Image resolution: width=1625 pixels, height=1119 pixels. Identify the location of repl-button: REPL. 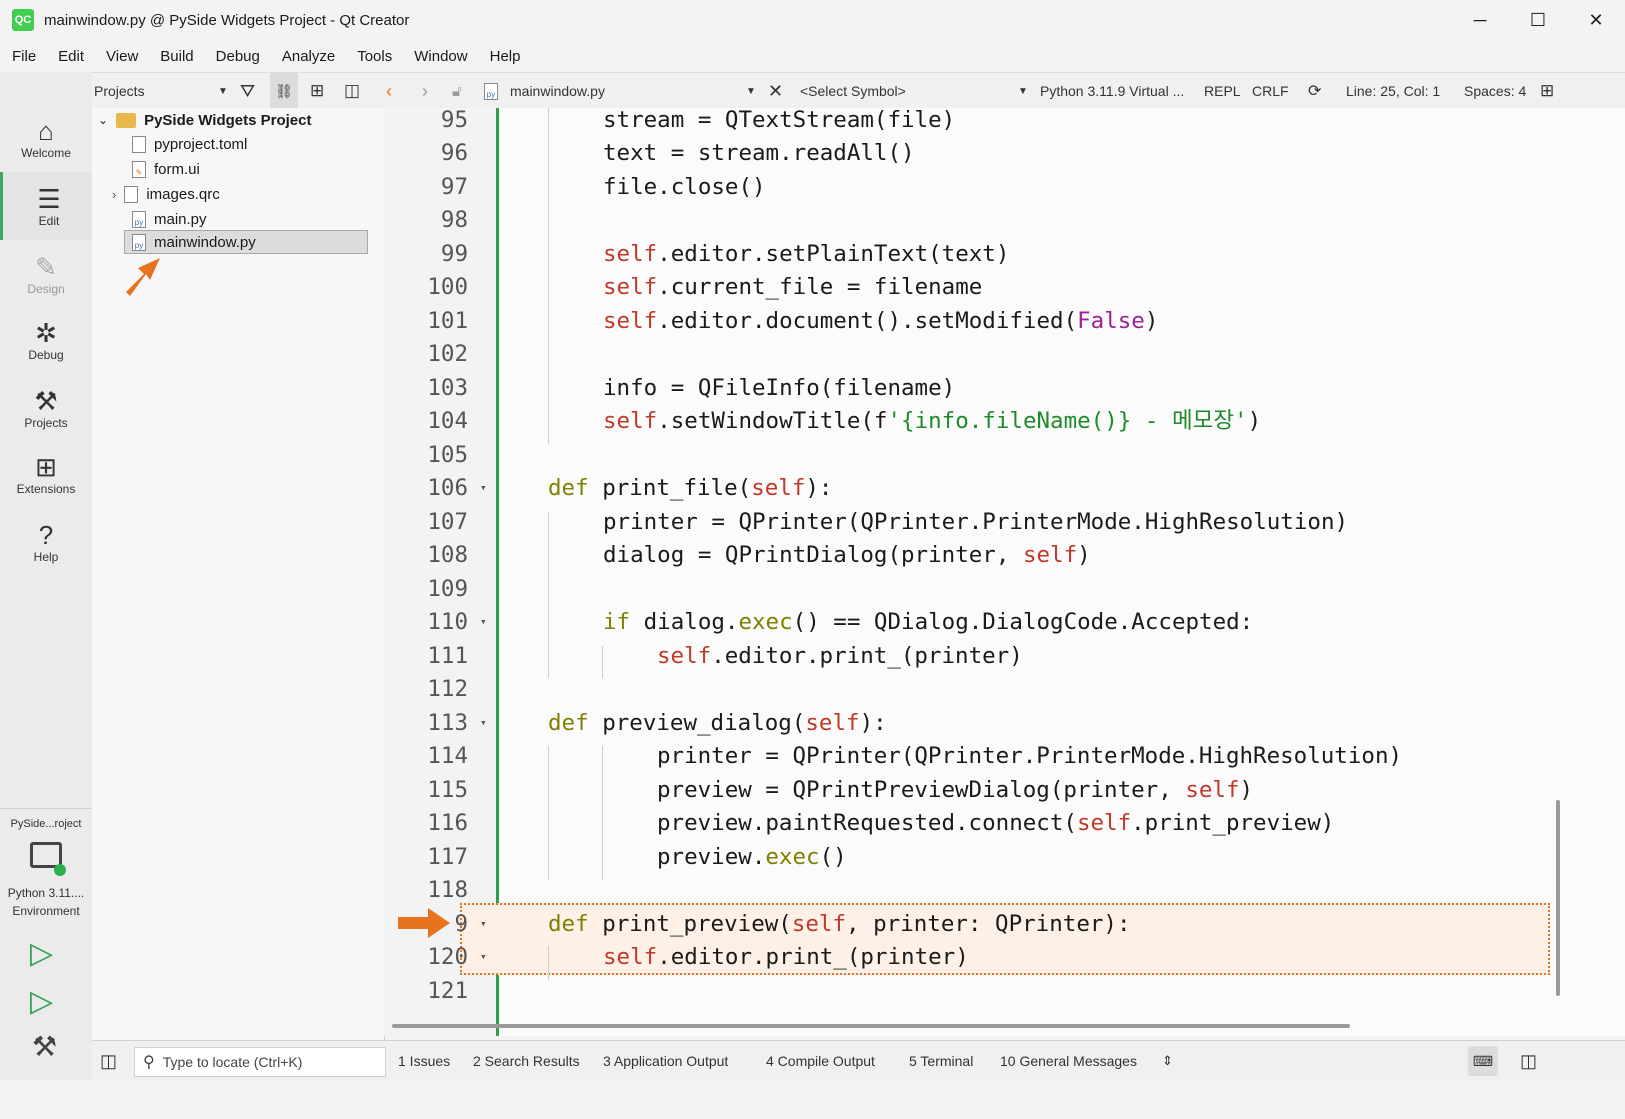
(1222, 91).